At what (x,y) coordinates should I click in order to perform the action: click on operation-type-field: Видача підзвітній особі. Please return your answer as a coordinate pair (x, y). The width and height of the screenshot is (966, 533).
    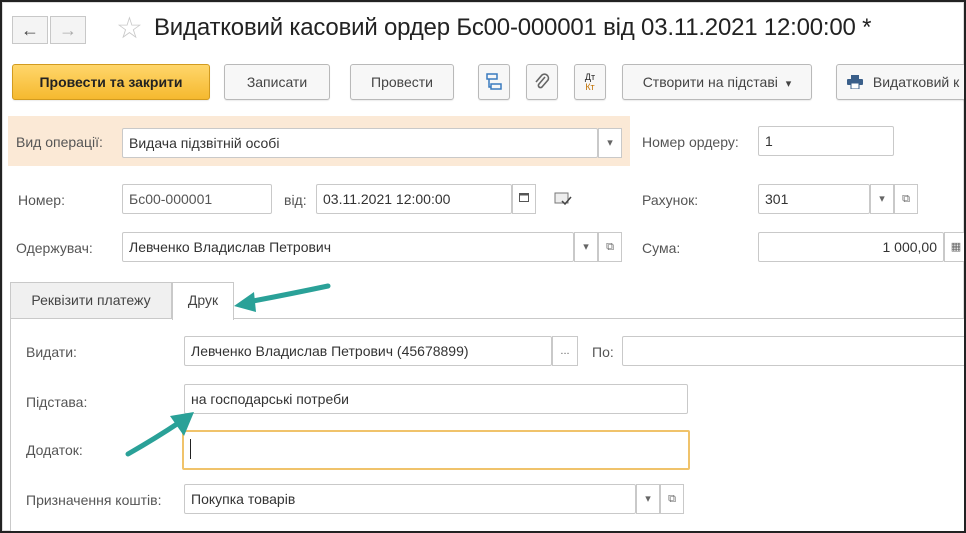
    Looking at the image, I should click on (360, 143).